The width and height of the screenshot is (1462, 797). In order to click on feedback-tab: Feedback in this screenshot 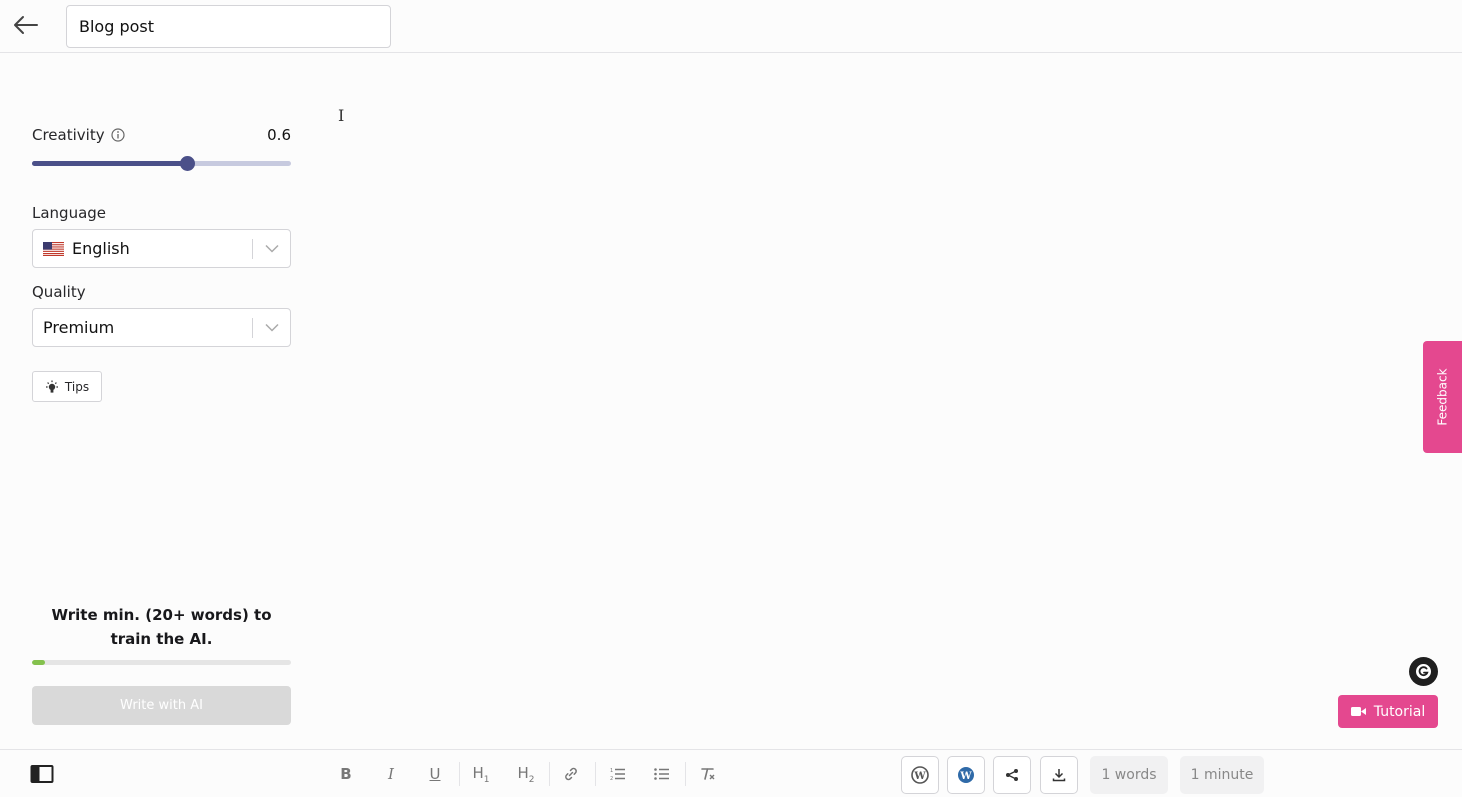, I will do `click(1442, 397)`.